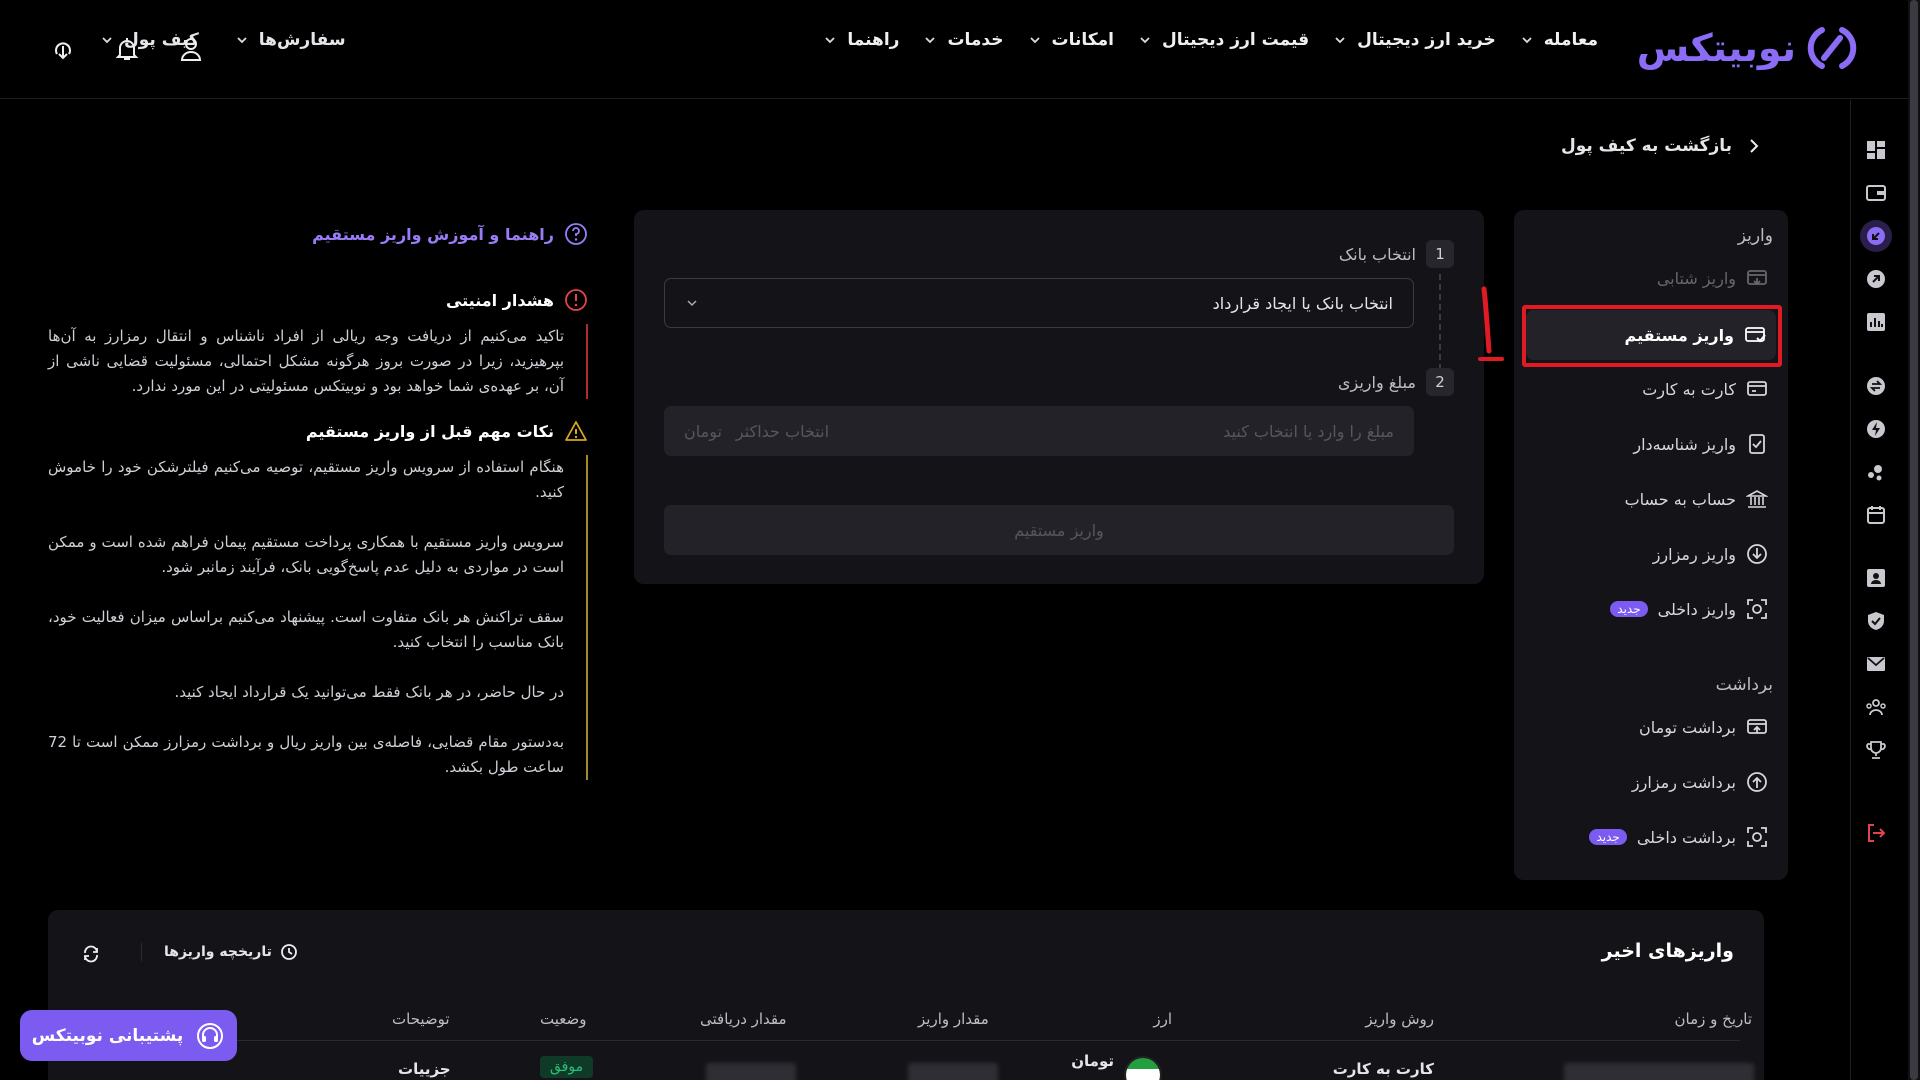 This screenshot has height=1080, width=1920. What do you see at coordinates (1071, 40) in the screenshot?
I see `nav-features: امکانات` at bounding box center [1071, 40].